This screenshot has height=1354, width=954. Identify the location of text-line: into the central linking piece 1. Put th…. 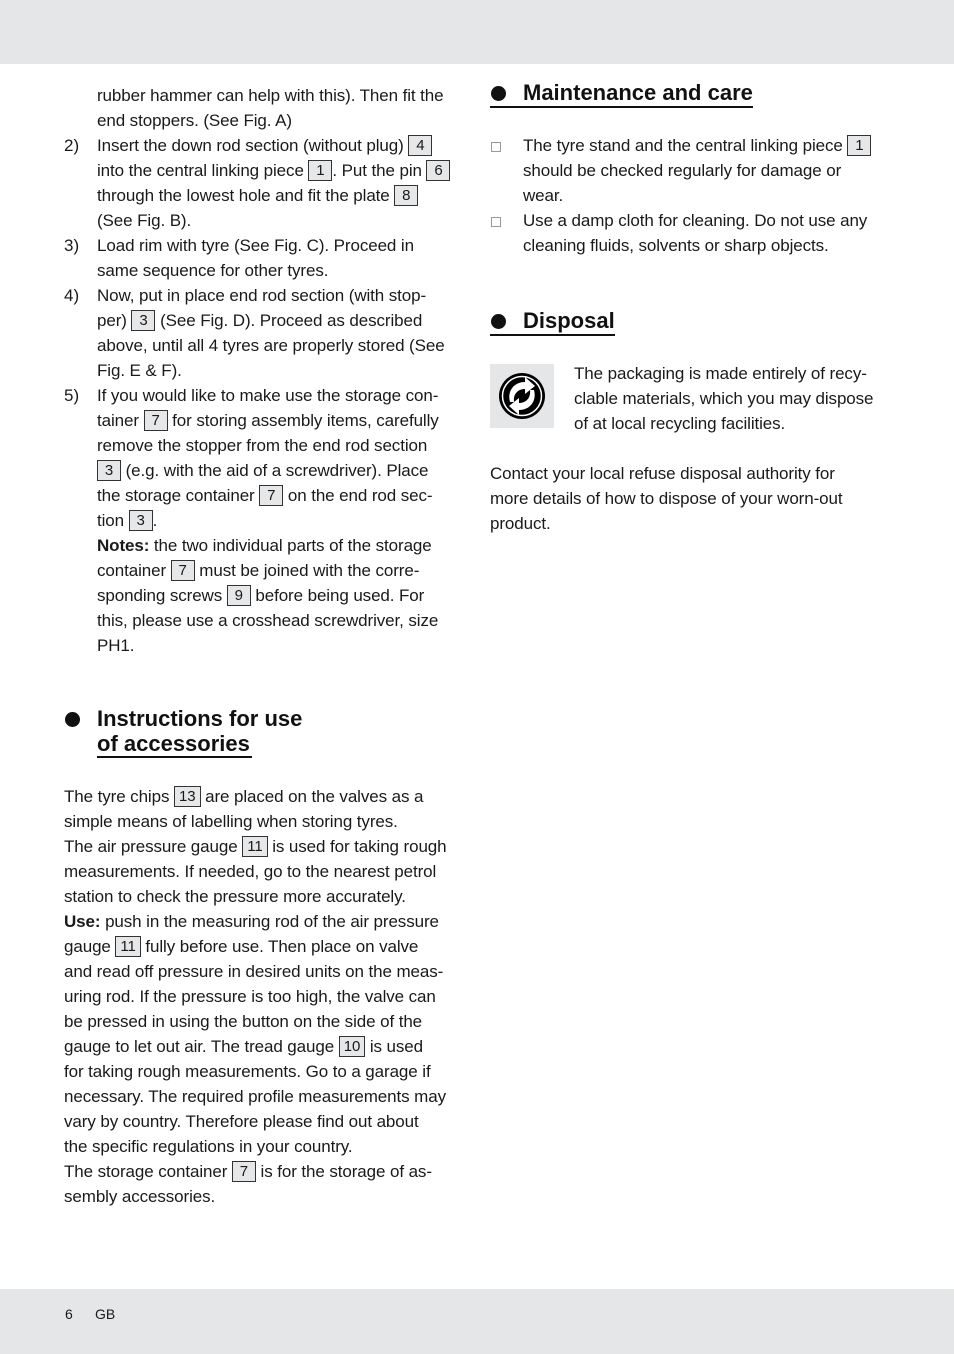
(264, 170).